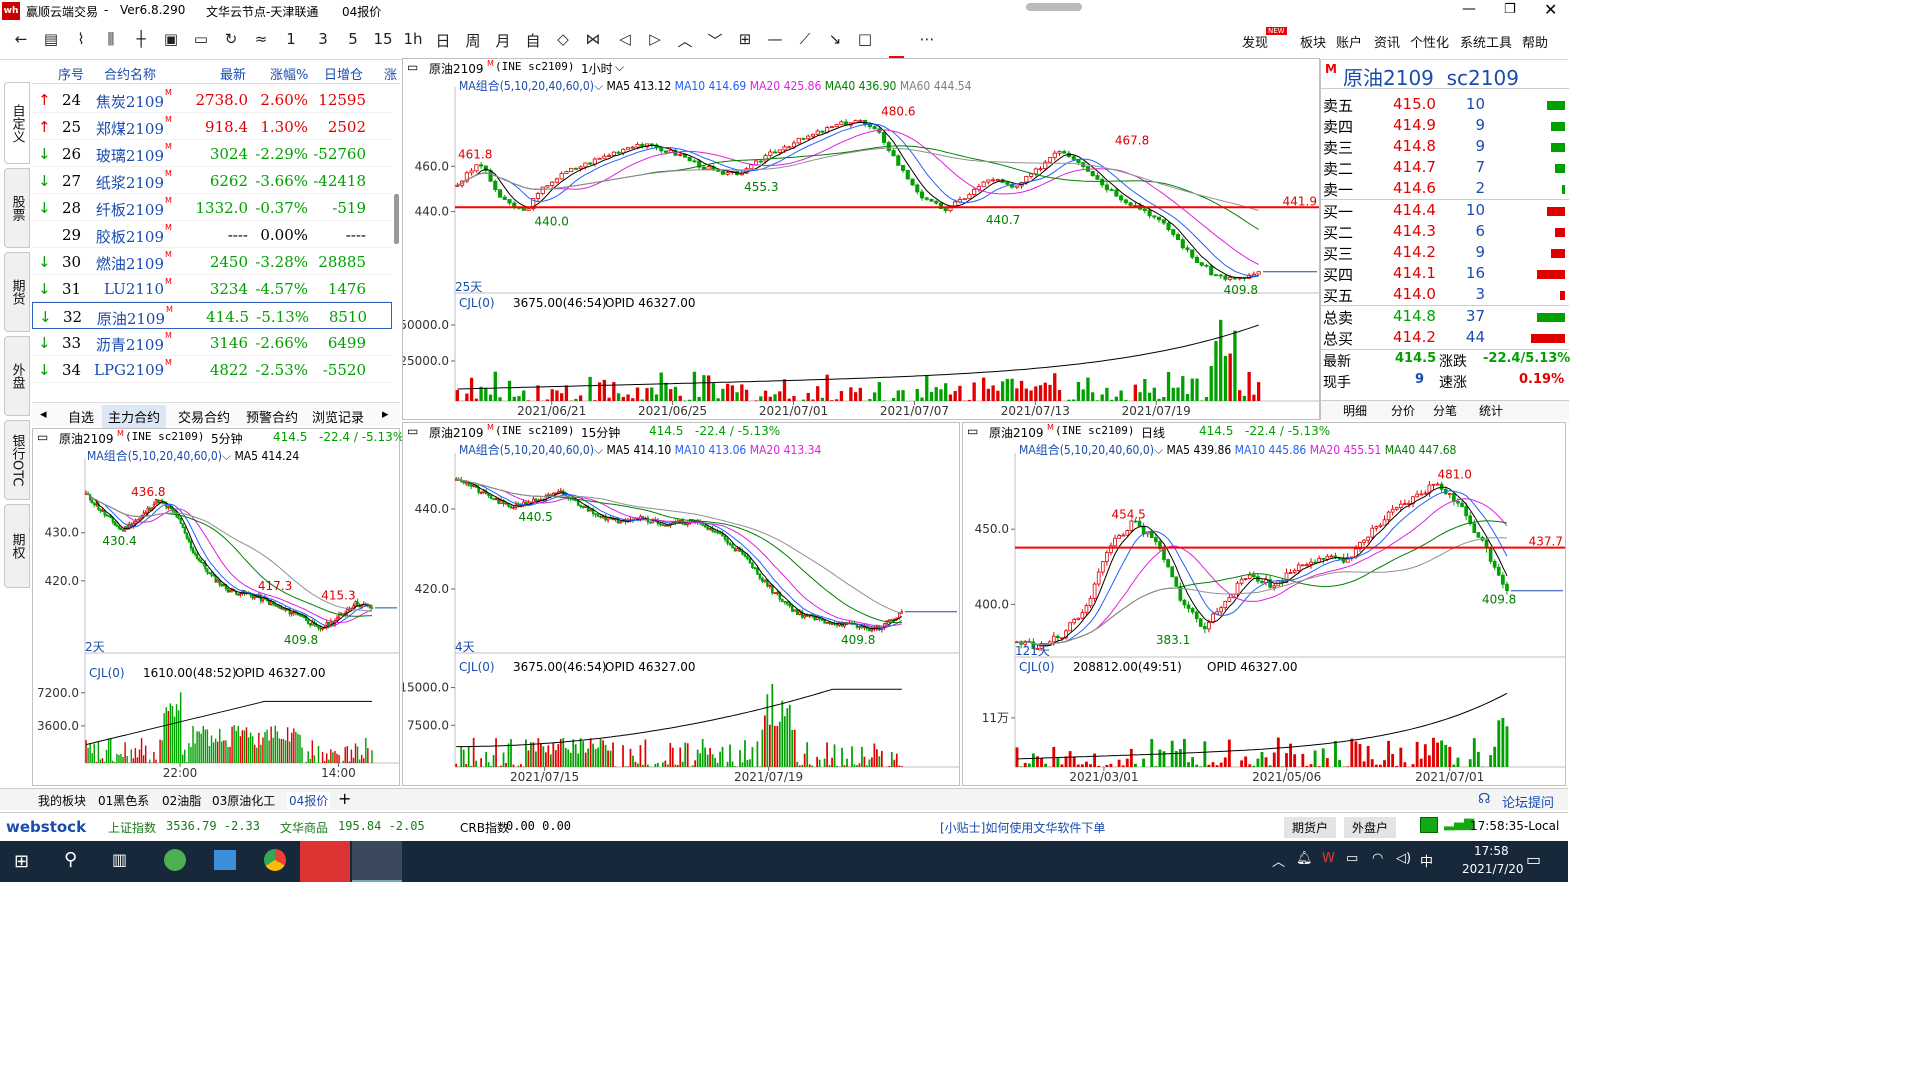  Describe the element at coordinates (212, 234) in the screenshot. I see `table-row: 29 胶板2109 M ---- 0.00% ----` at that location.